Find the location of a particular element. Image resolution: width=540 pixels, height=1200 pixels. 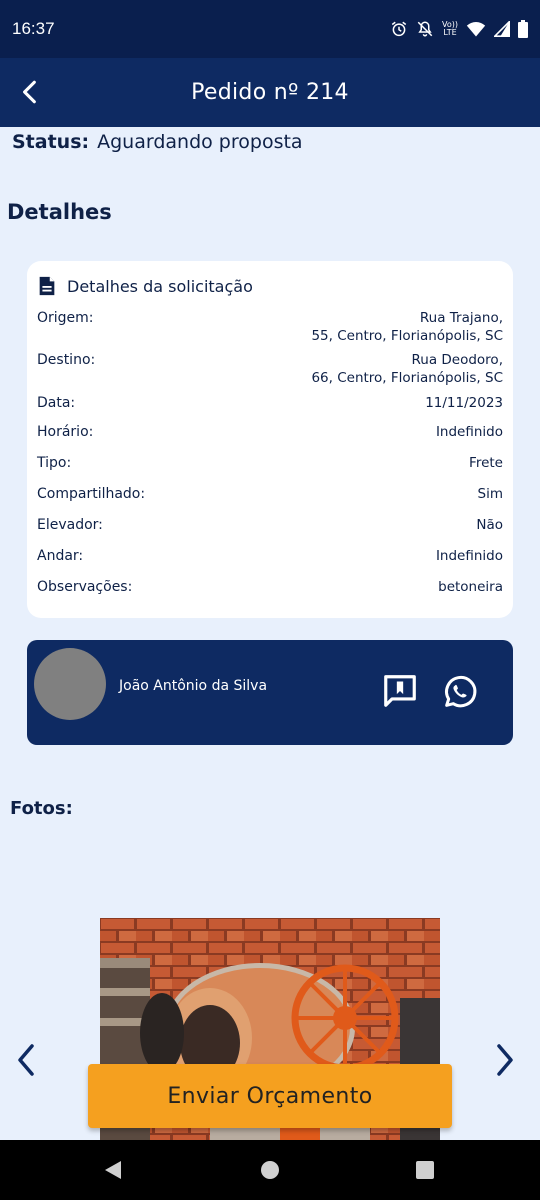

chevron-left-icon is located at coordinates (26, 1060).